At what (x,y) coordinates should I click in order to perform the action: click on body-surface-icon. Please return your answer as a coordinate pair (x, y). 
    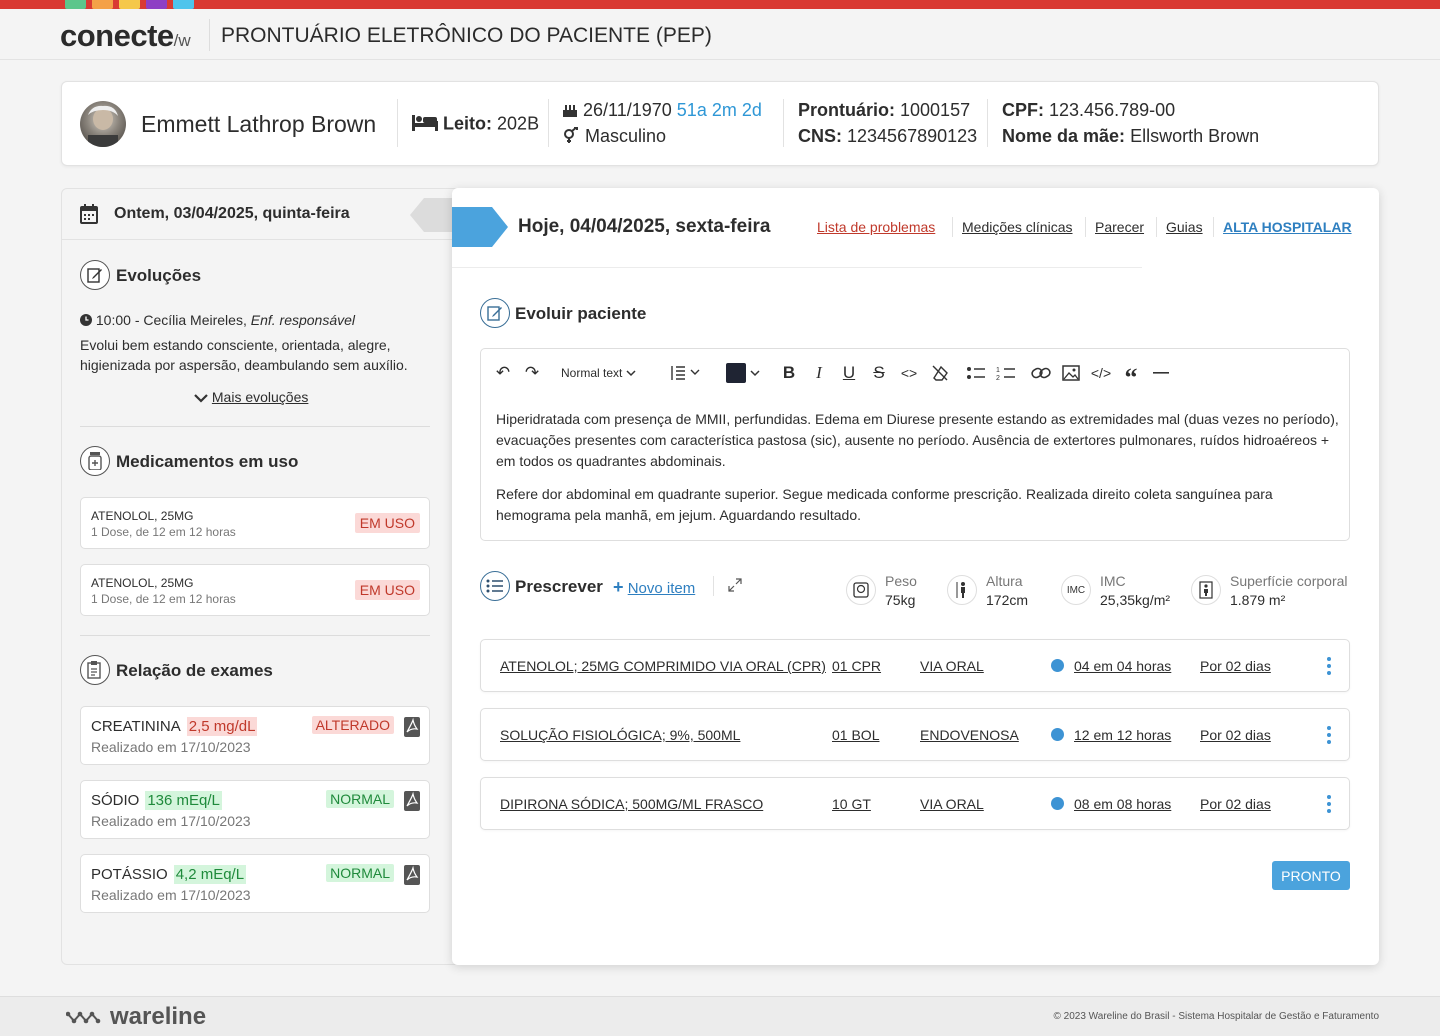
    Looking at the image, I should click on (1206, 590).